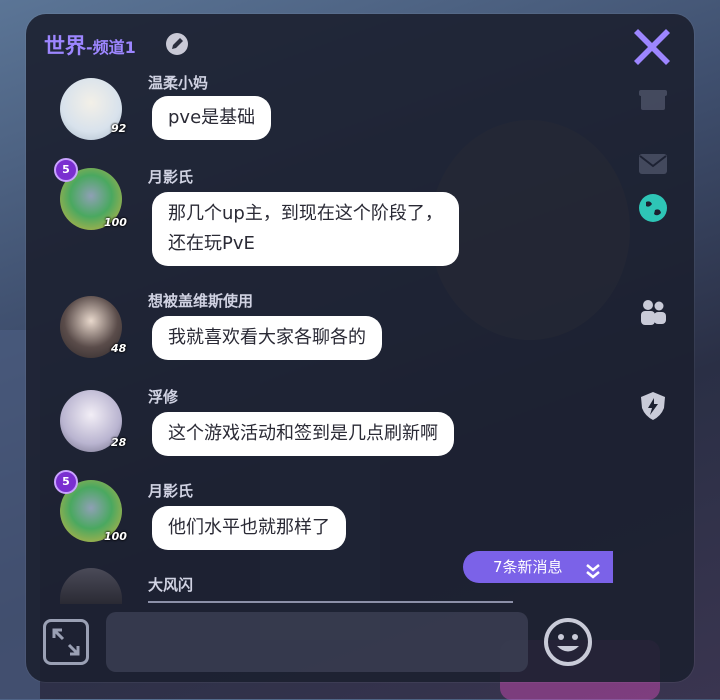 Image resolution: width=720 pixels, height=700 pixels. I want to click on avatar-level: 48, so click(119, 348).